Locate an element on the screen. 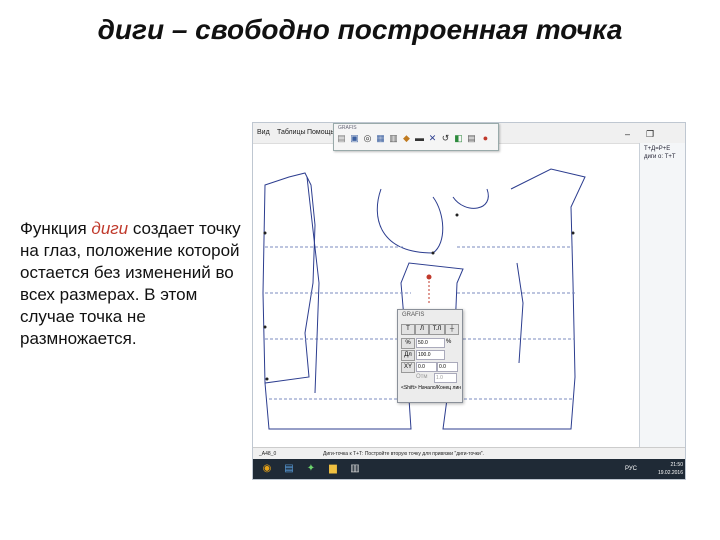  dialog-title: GRAFIS is located at coordinates (413, 315).